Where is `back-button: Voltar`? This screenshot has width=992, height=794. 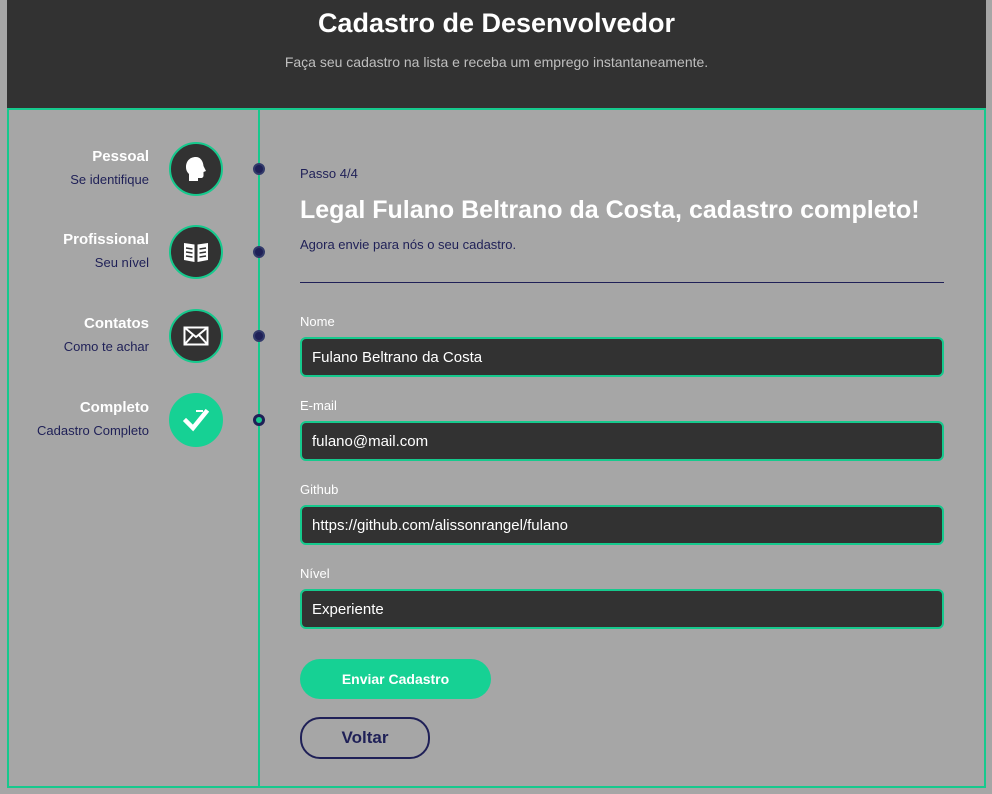 back-button: Voltar is located at coordinates (365, 738).